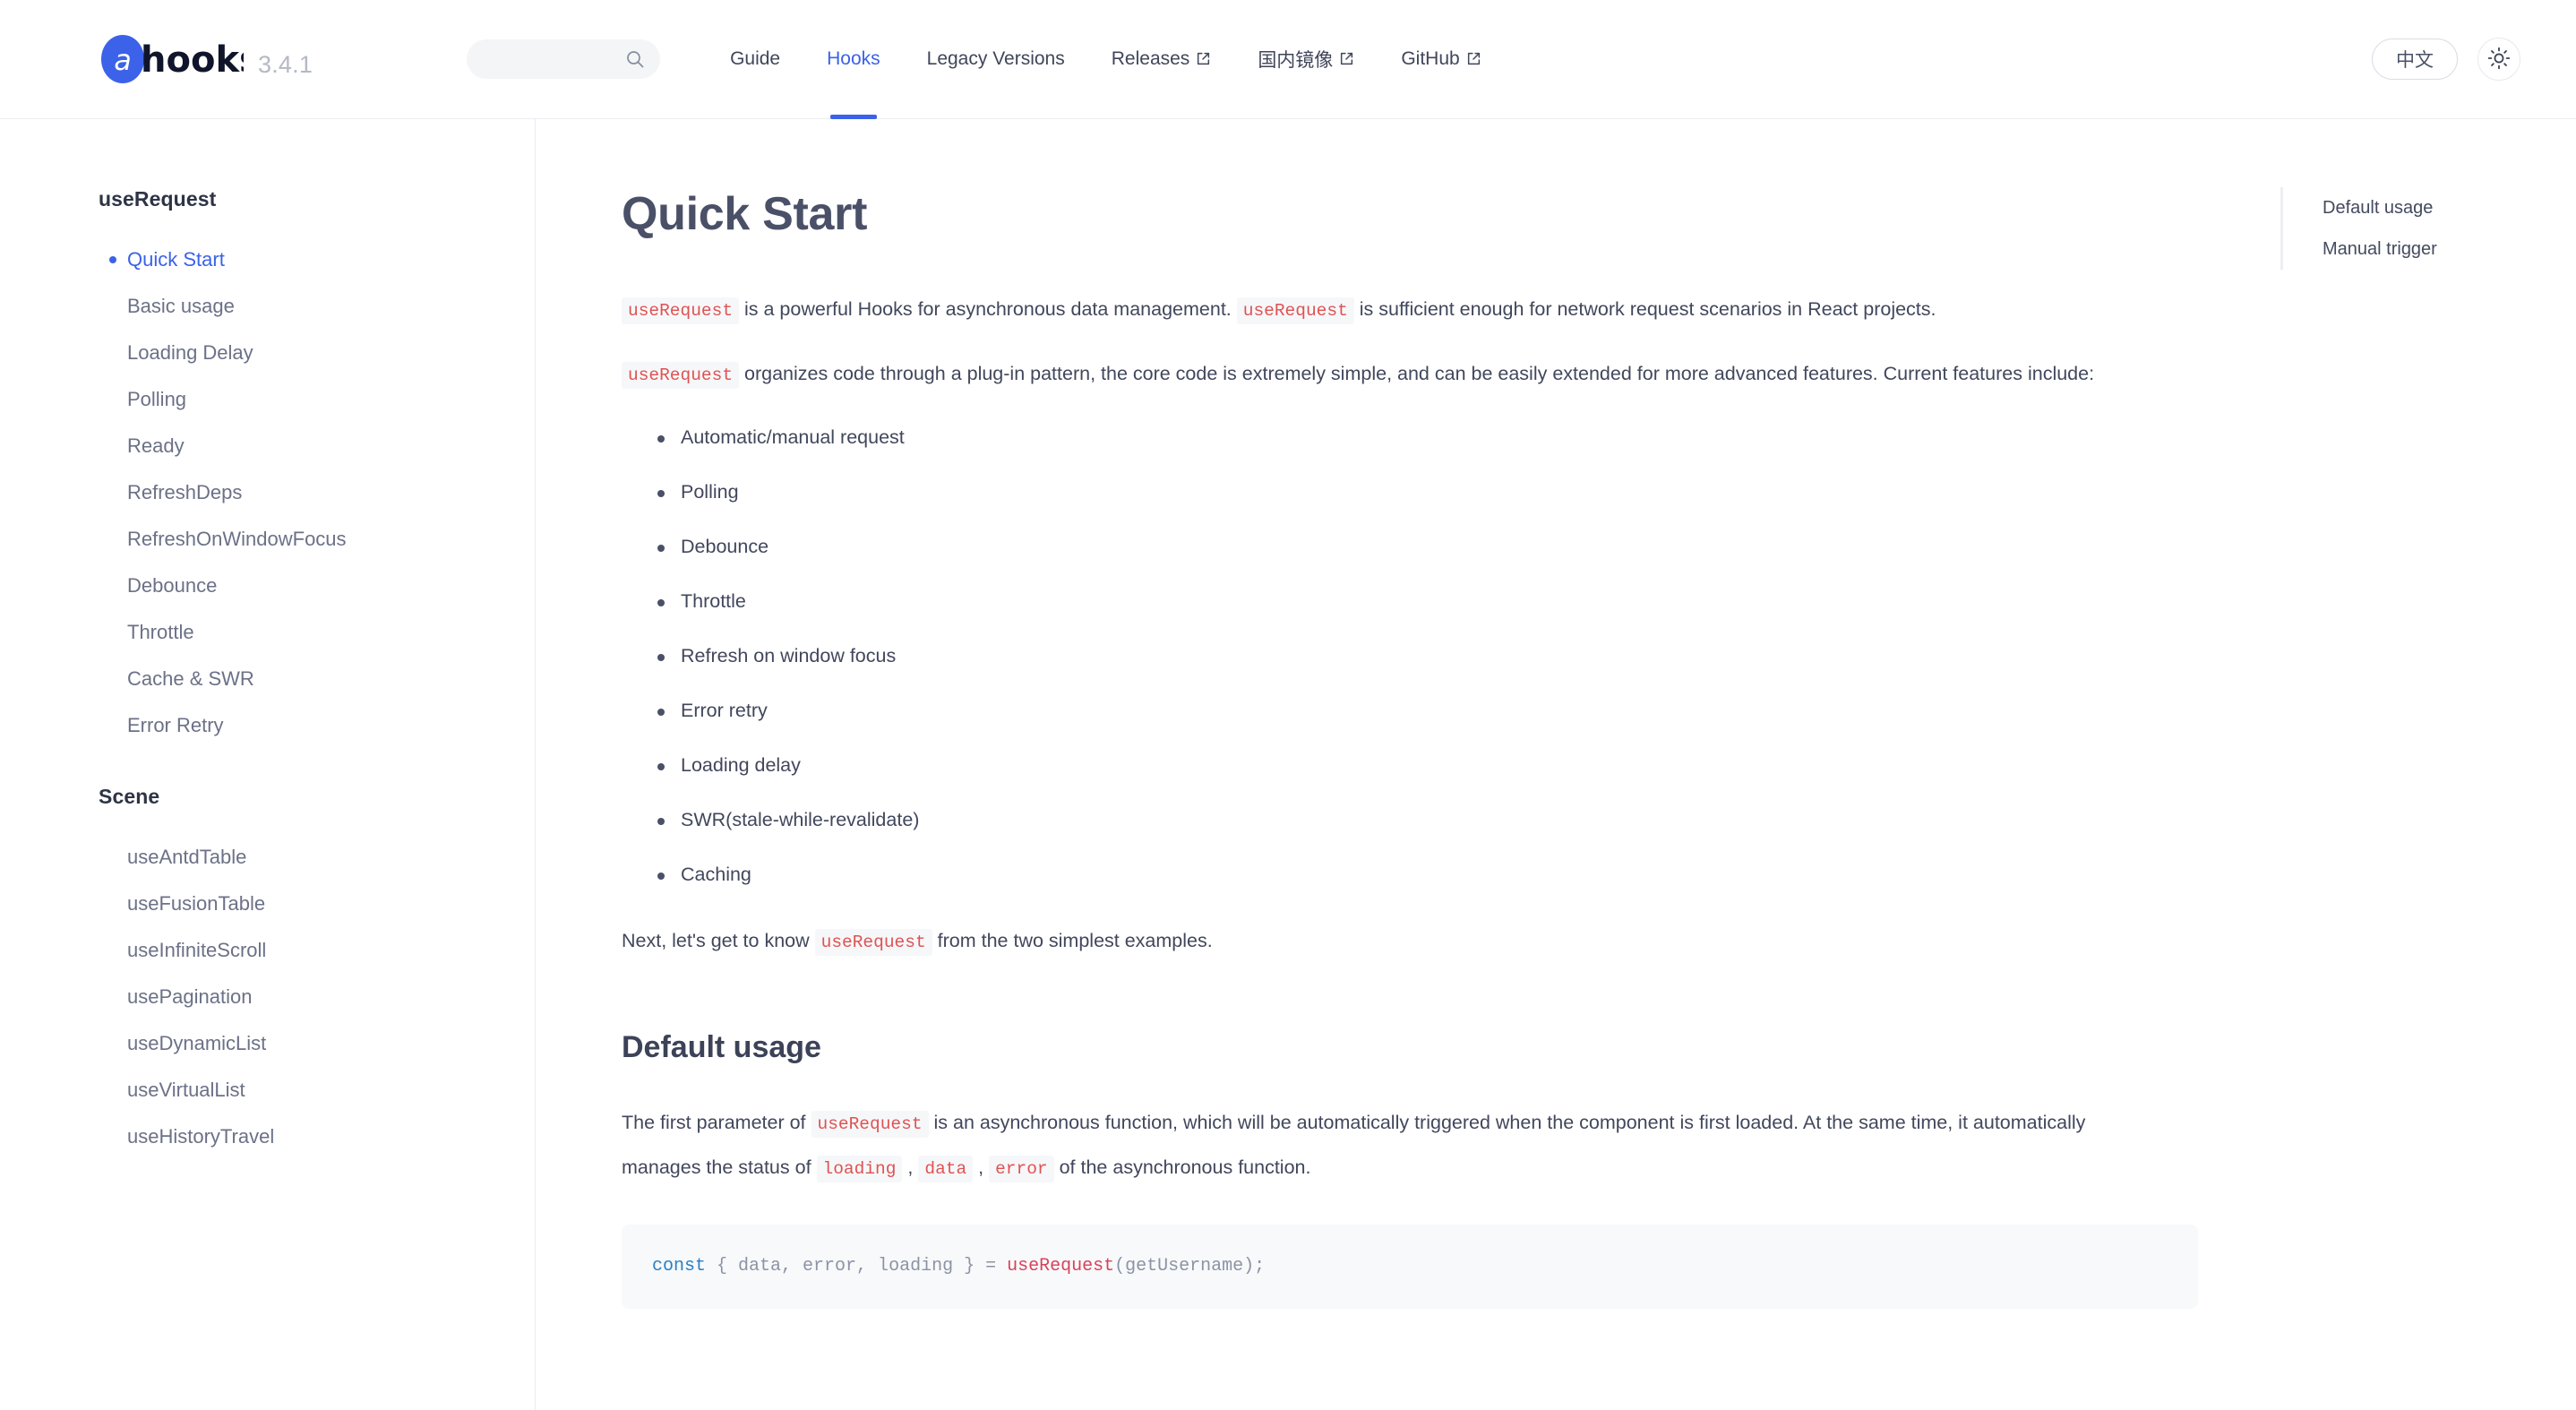  I want to click on nav-item-label: Guide, so click(755, 58).